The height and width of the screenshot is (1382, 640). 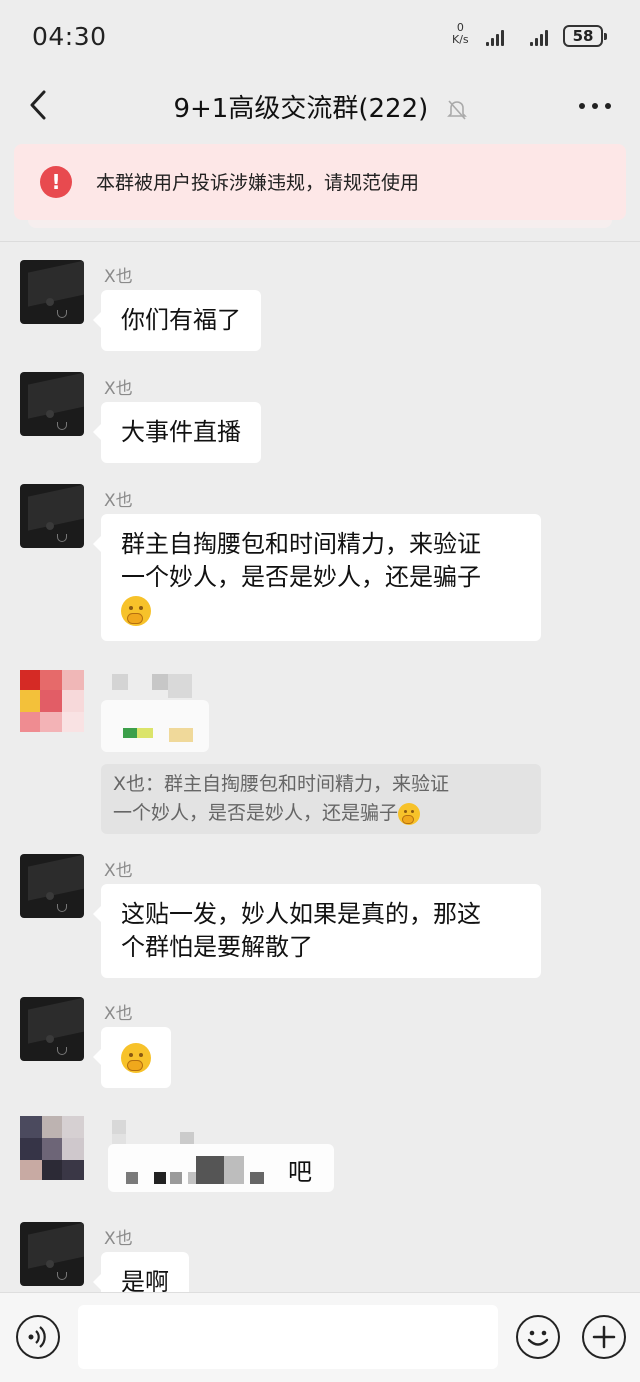 What do you see at coordinates (320, 241) in the screenshot?
I see `divider` at bounding box center [320, 241].